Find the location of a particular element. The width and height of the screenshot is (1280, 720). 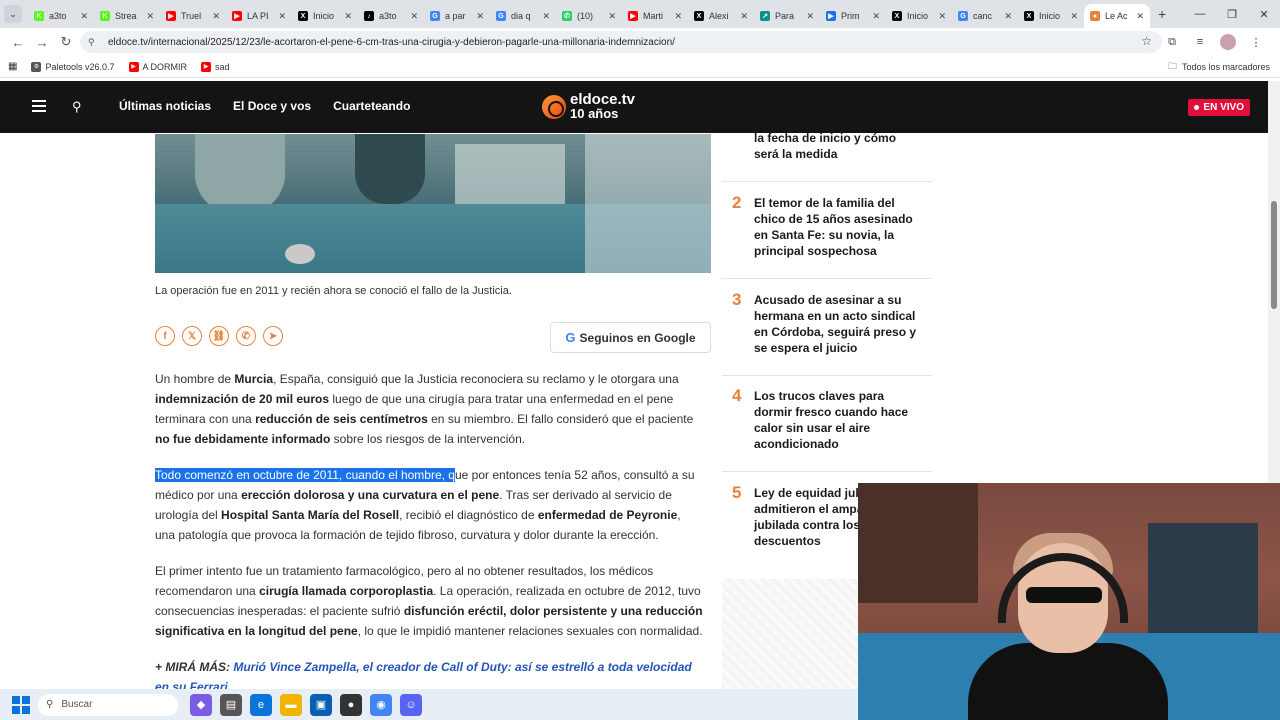

nav-el-doce-y-vos: El Doce y vos is located at coordinates (272, 106).